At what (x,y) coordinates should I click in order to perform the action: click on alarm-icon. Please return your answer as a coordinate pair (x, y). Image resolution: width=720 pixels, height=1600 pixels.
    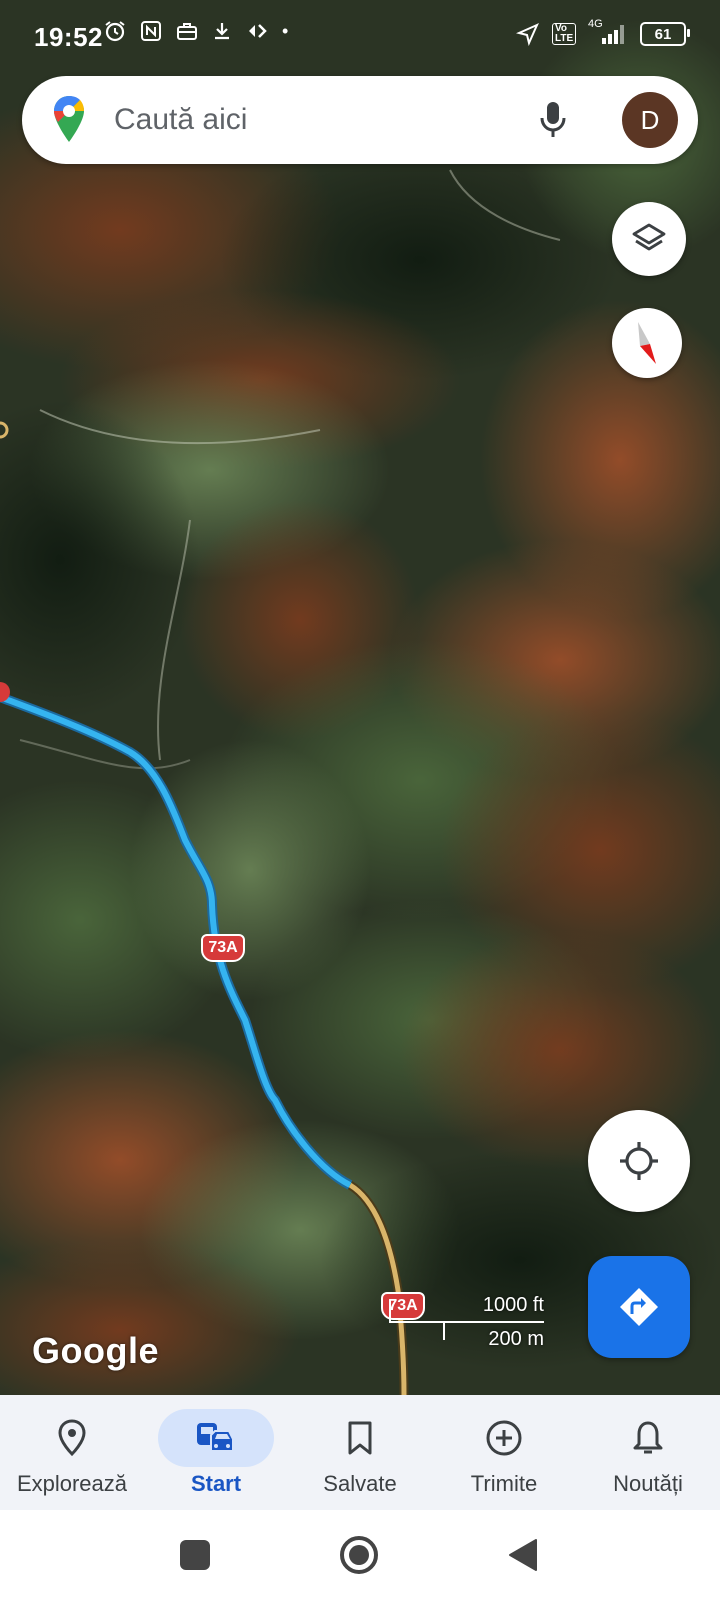
    Looking at the image, I should click on (115, 31).